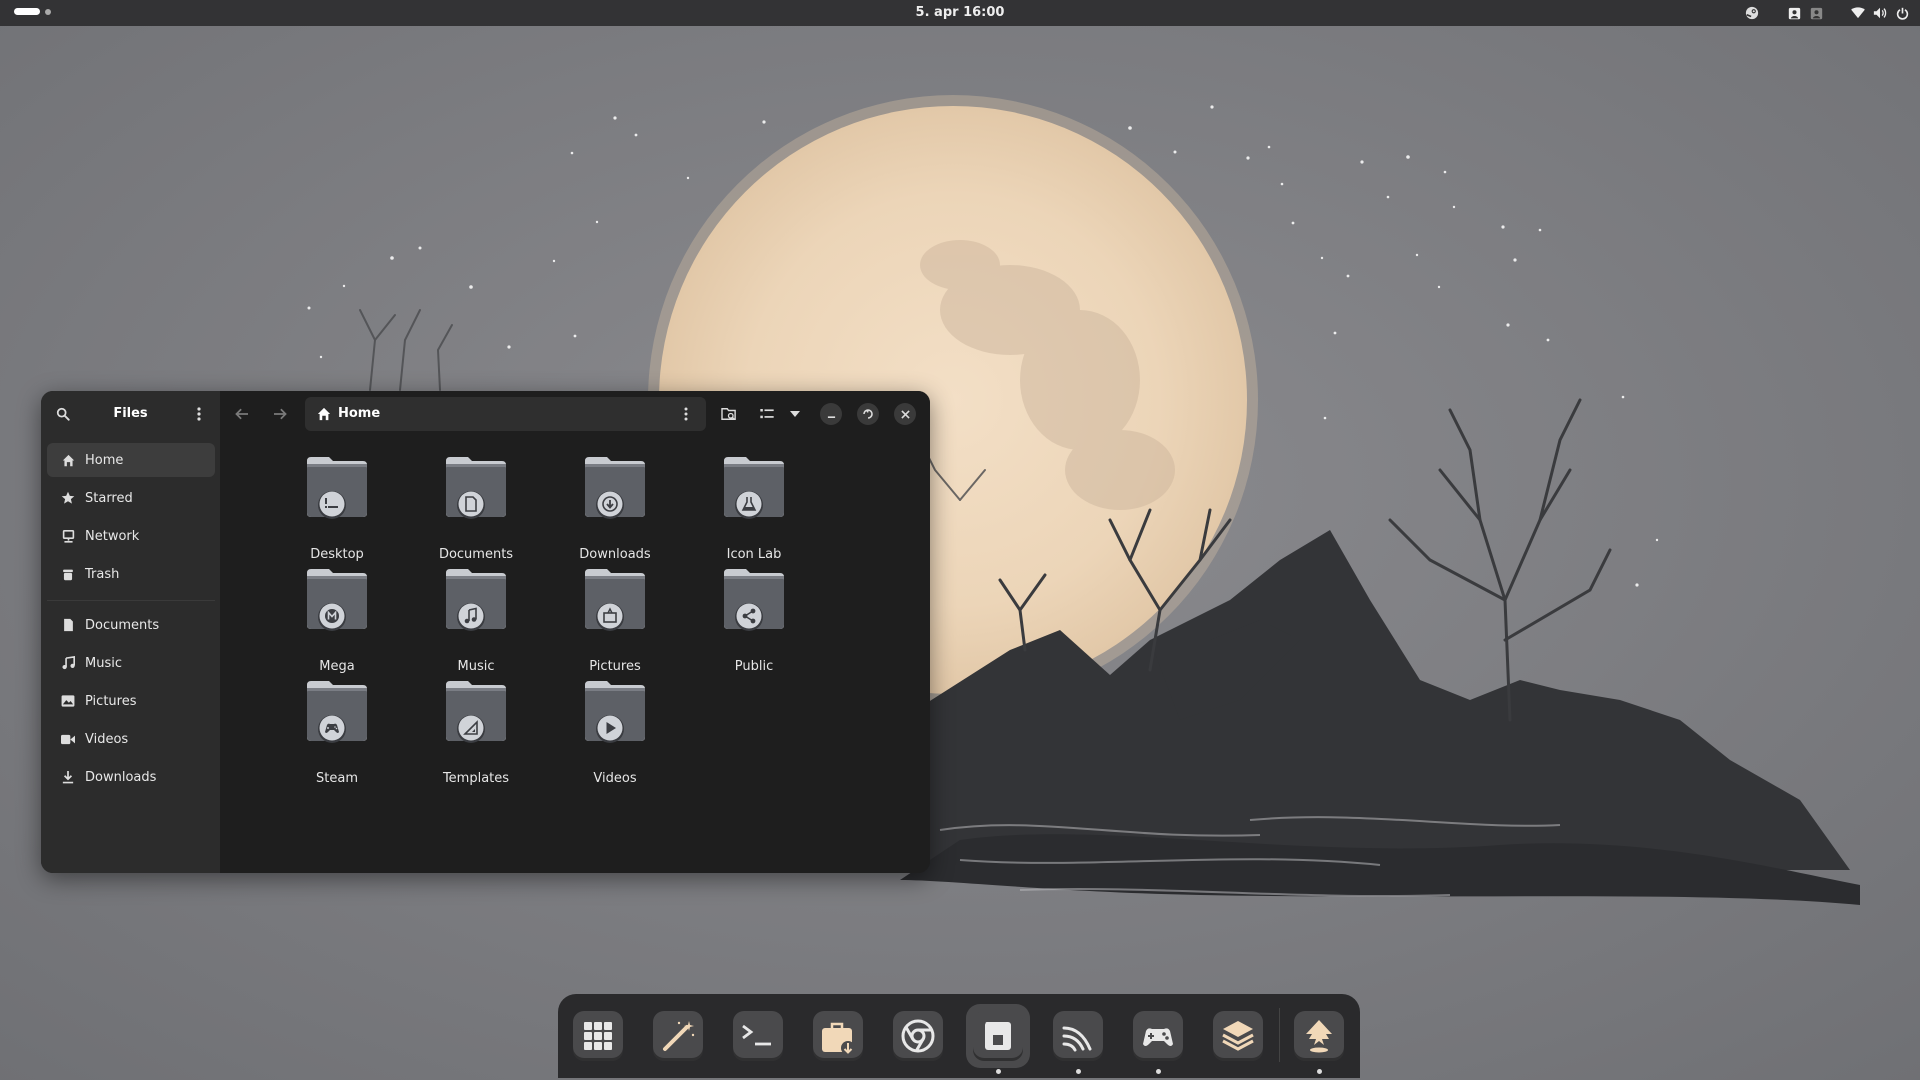 The width and height of the screenshot is (1920, 1080). I want to click on sidebar-item-network: Network, so click(131, 536).